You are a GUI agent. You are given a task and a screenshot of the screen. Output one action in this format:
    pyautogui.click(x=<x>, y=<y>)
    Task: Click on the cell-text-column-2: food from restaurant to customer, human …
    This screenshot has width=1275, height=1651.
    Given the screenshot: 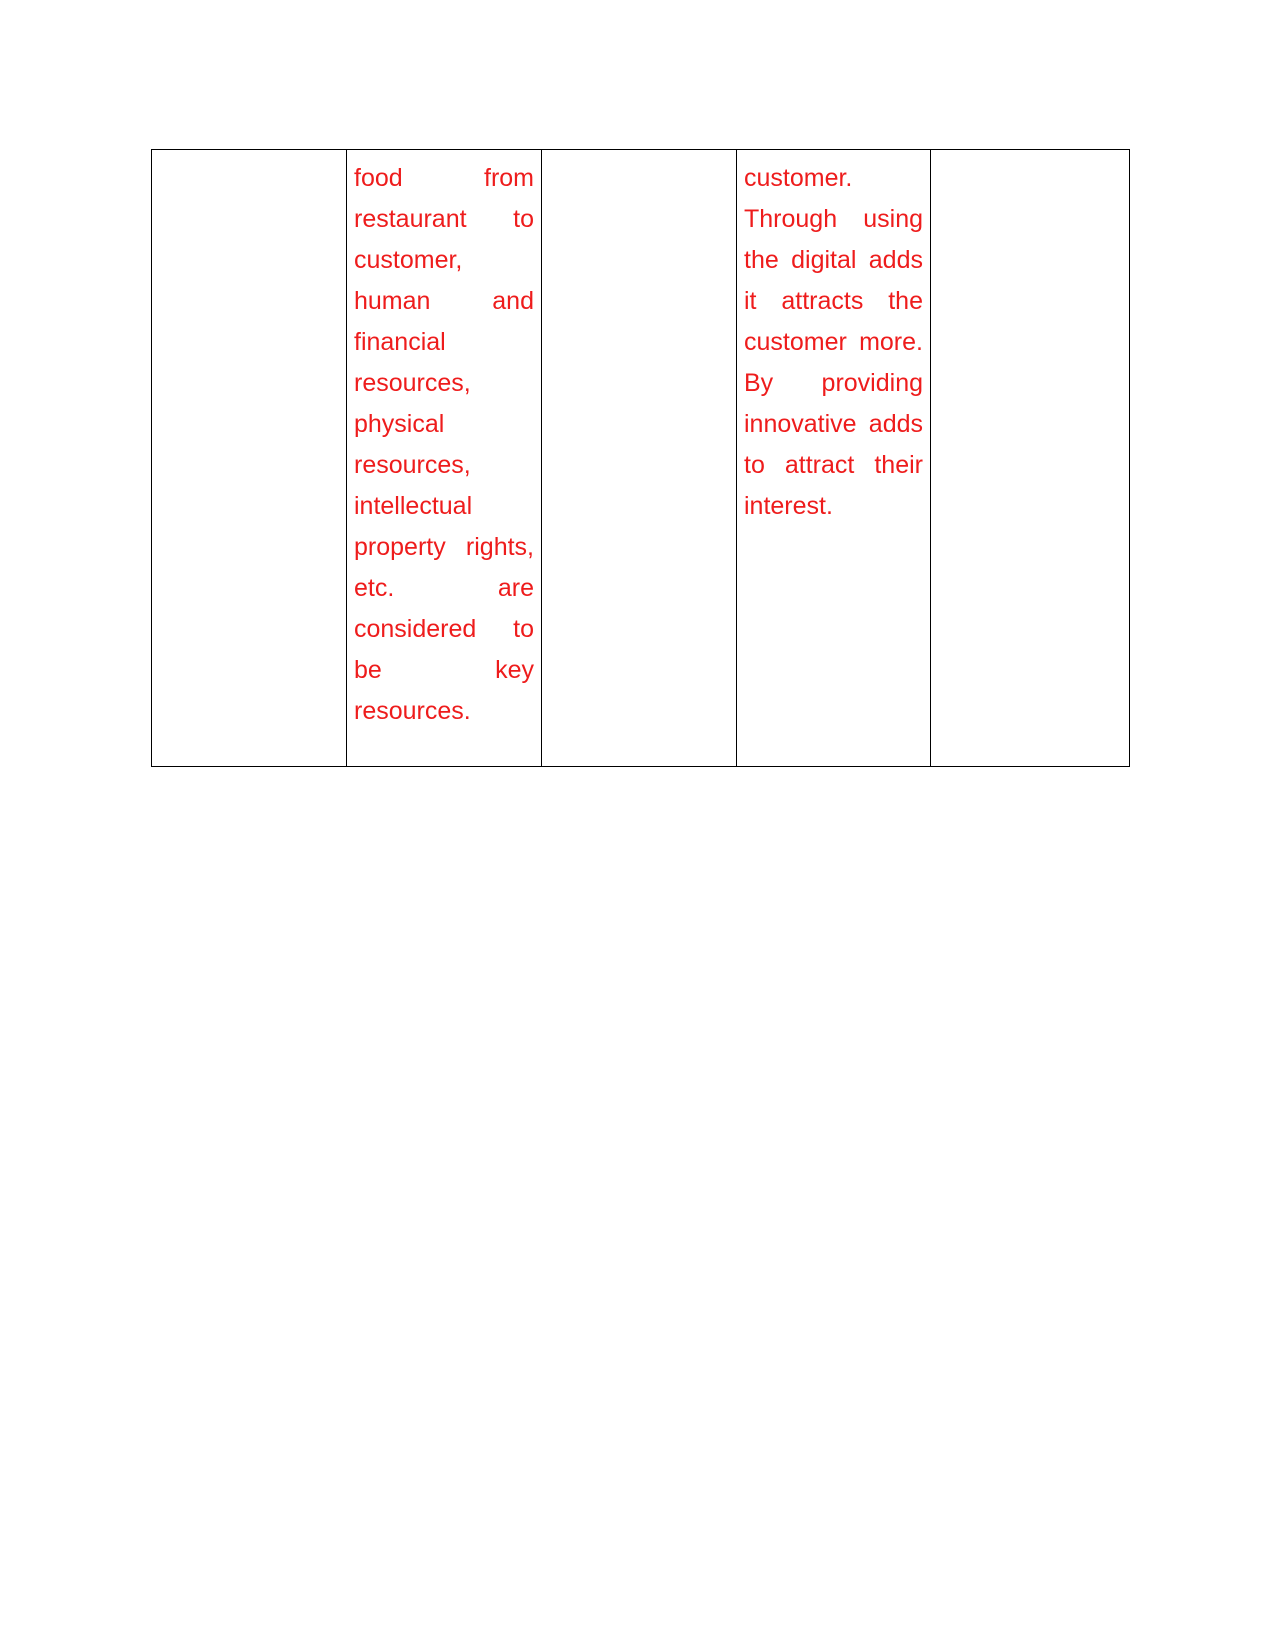 What is the action you would take?
    pyautogui.click(x=444, y=444)
    